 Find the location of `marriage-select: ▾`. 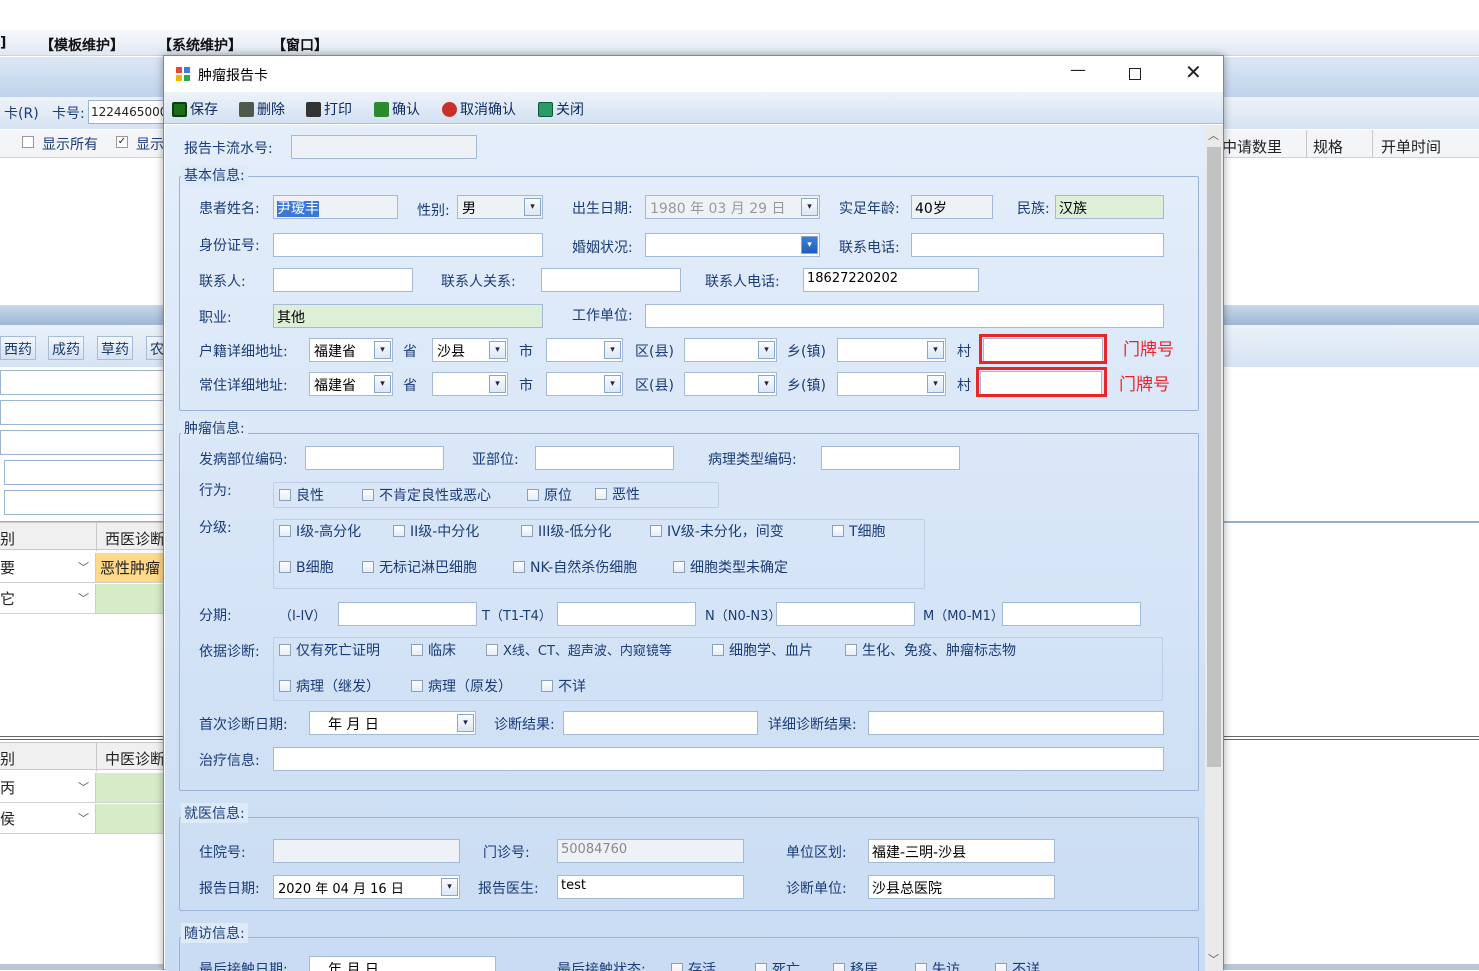

marriage-select: ▾ is located at coordinates (732, 245).